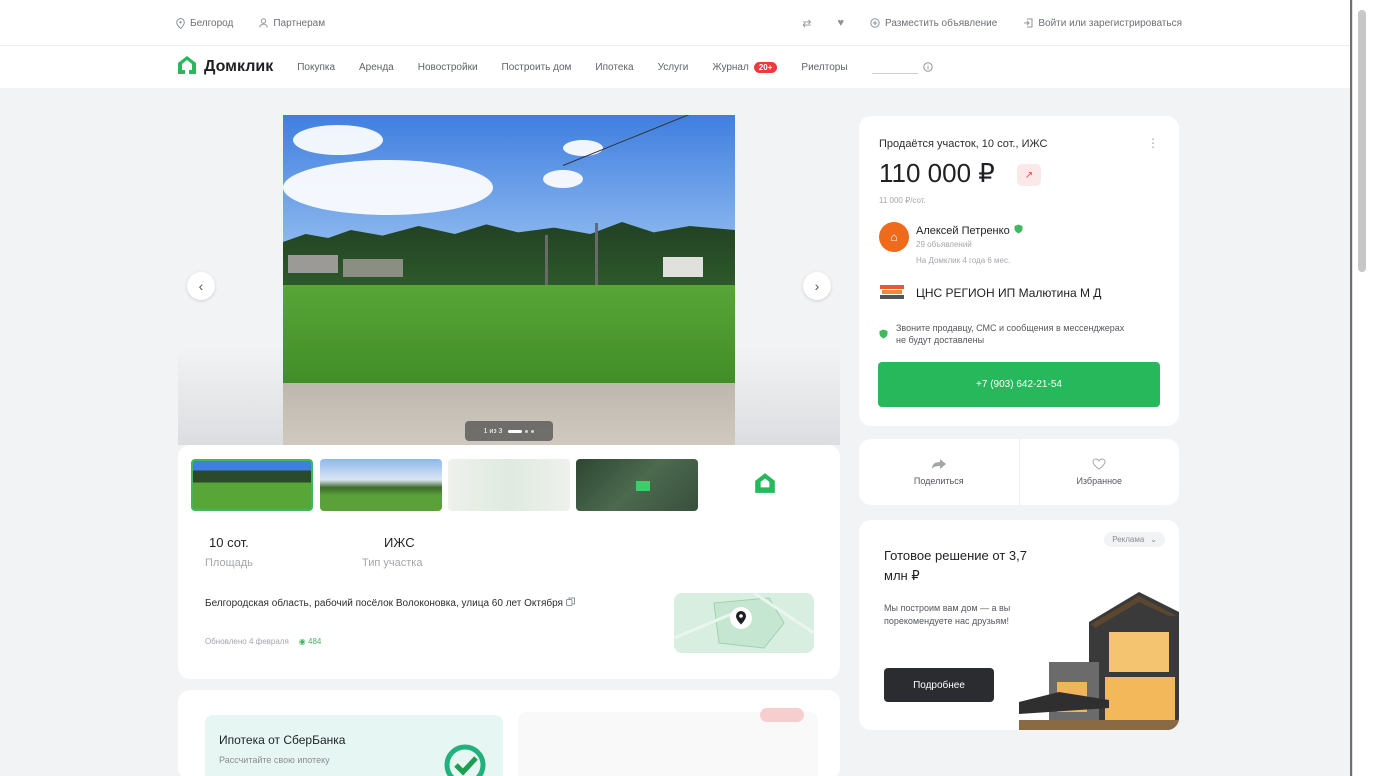  What do you see at coordinates (840, 23) in the screenshot?
I see `favorites-button: ♥` at bounding box center [840, 23].